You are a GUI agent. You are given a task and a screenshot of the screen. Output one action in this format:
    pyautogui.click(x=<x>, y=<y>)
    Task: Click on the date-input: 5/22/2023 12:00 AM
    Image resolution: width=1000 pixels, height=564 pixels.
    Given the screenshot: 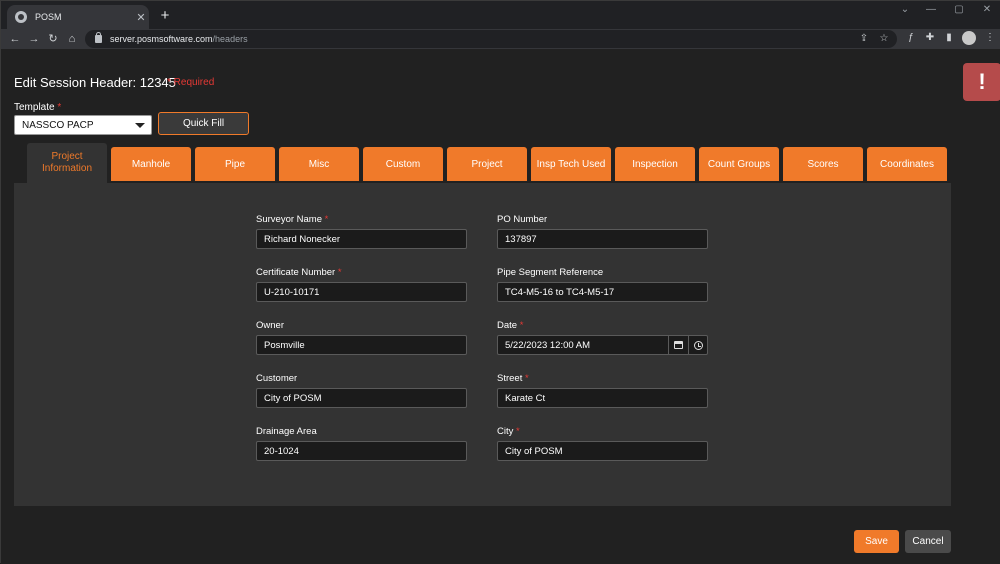 What is the action you would take?
    pyautogui.click(x=602, y=345)
    